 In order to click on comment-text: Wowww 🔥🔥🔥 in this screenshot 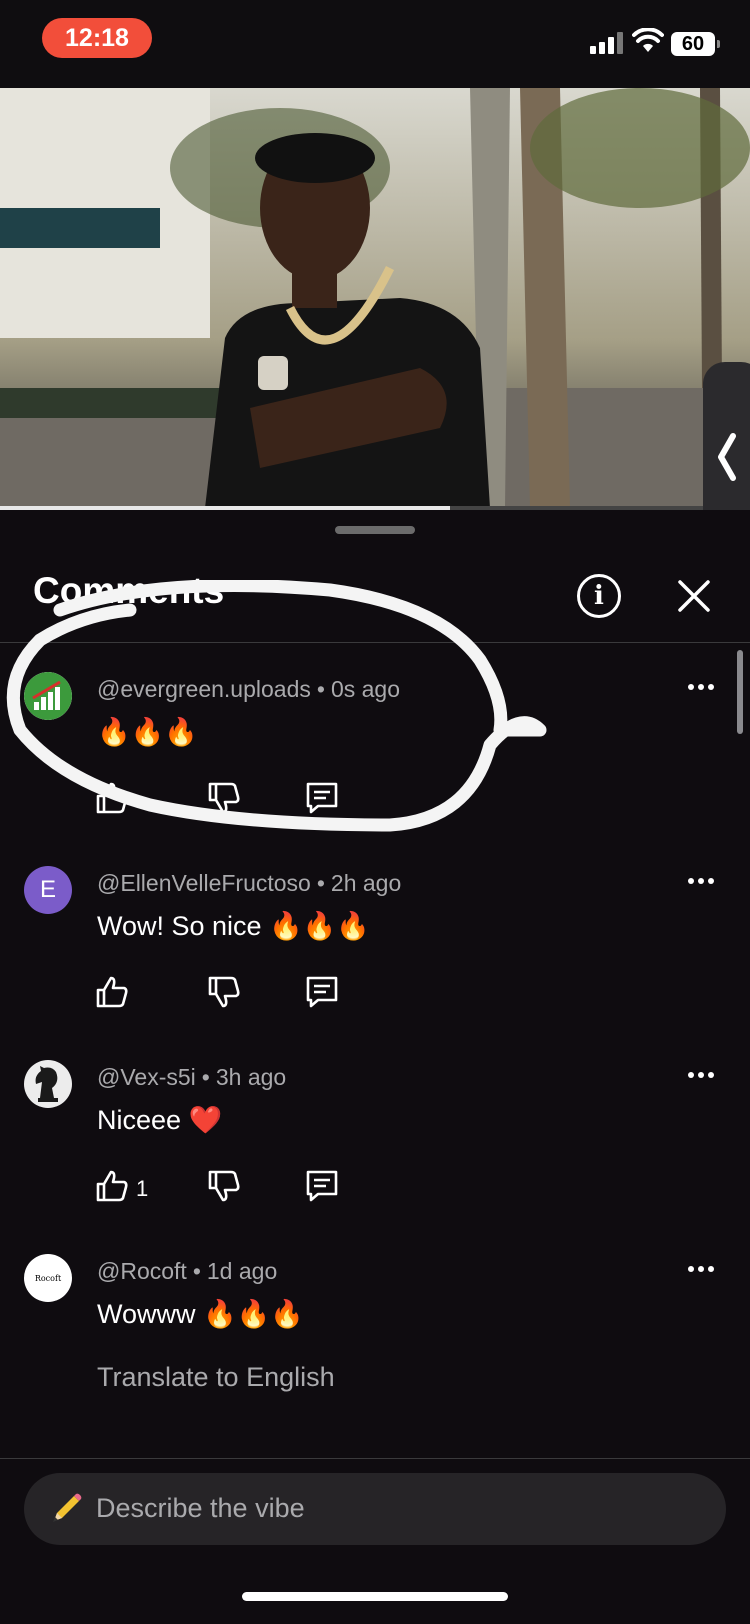, I will do `click(200, 1314)`.